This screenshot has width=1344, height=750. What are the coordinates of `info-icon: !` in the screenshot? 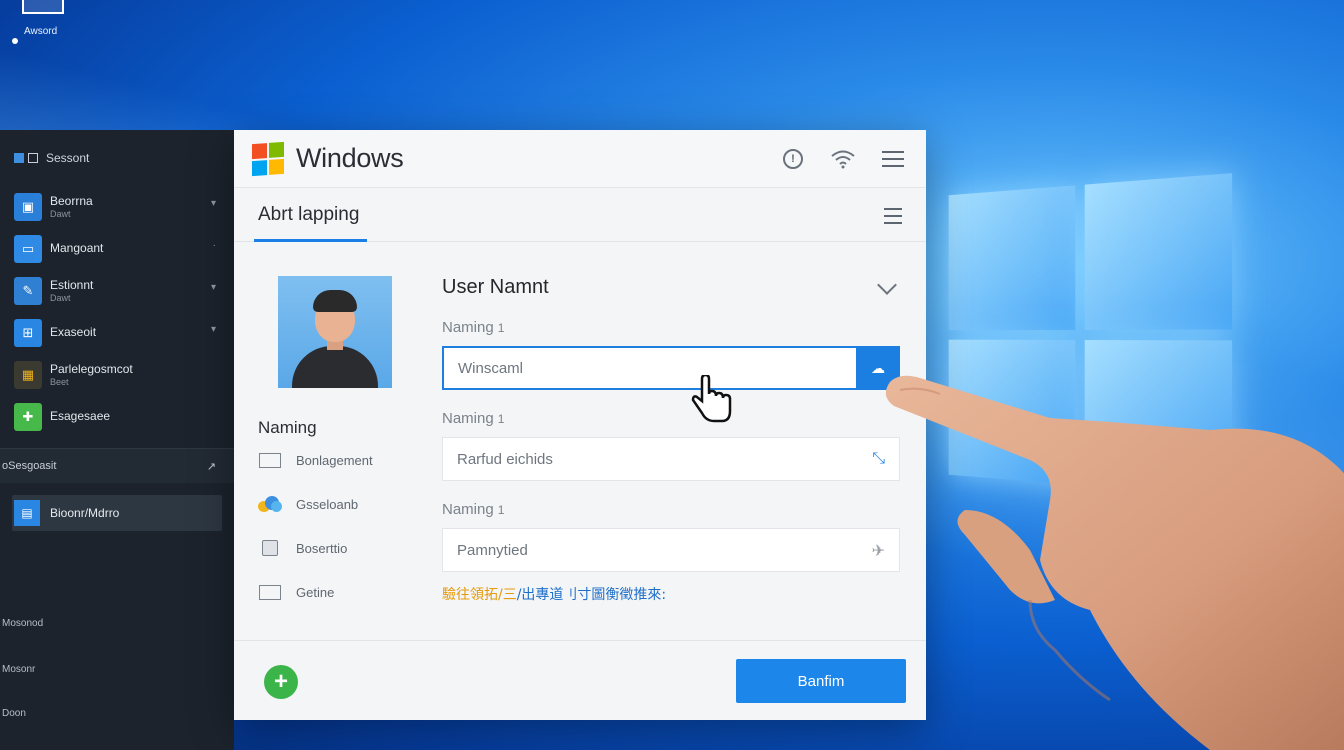 It's located at (793, 159).